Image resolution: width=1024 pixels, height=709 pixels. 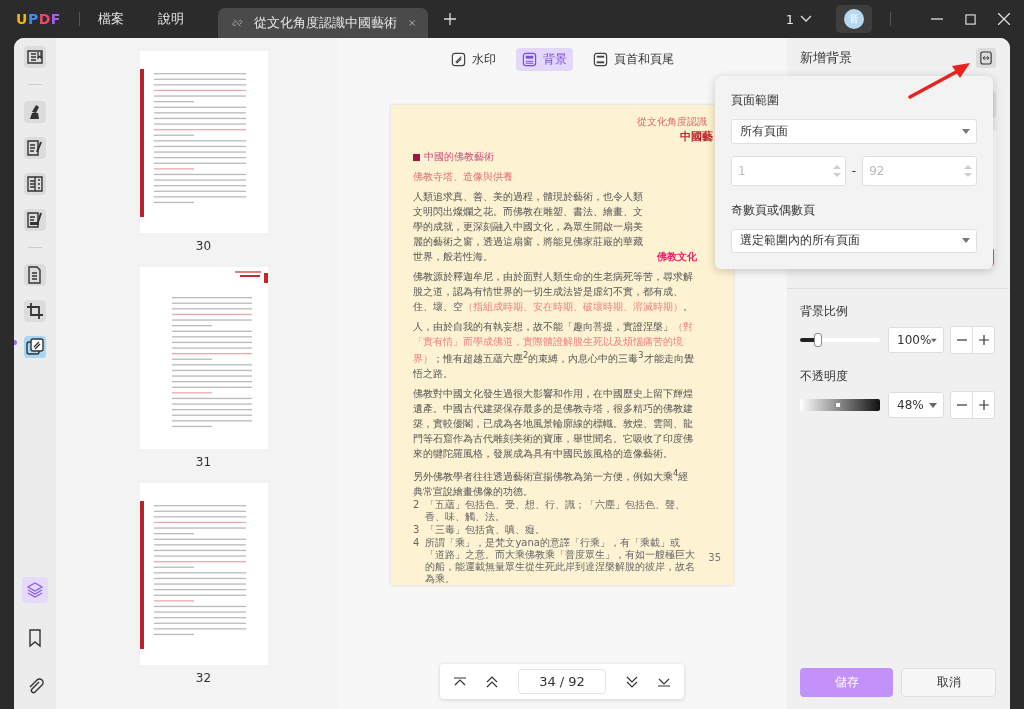 What do you see at coordinates (677, 257) in the screenshot?
I see `tag-label: 佛教文化` at bounding box center [677, 257].